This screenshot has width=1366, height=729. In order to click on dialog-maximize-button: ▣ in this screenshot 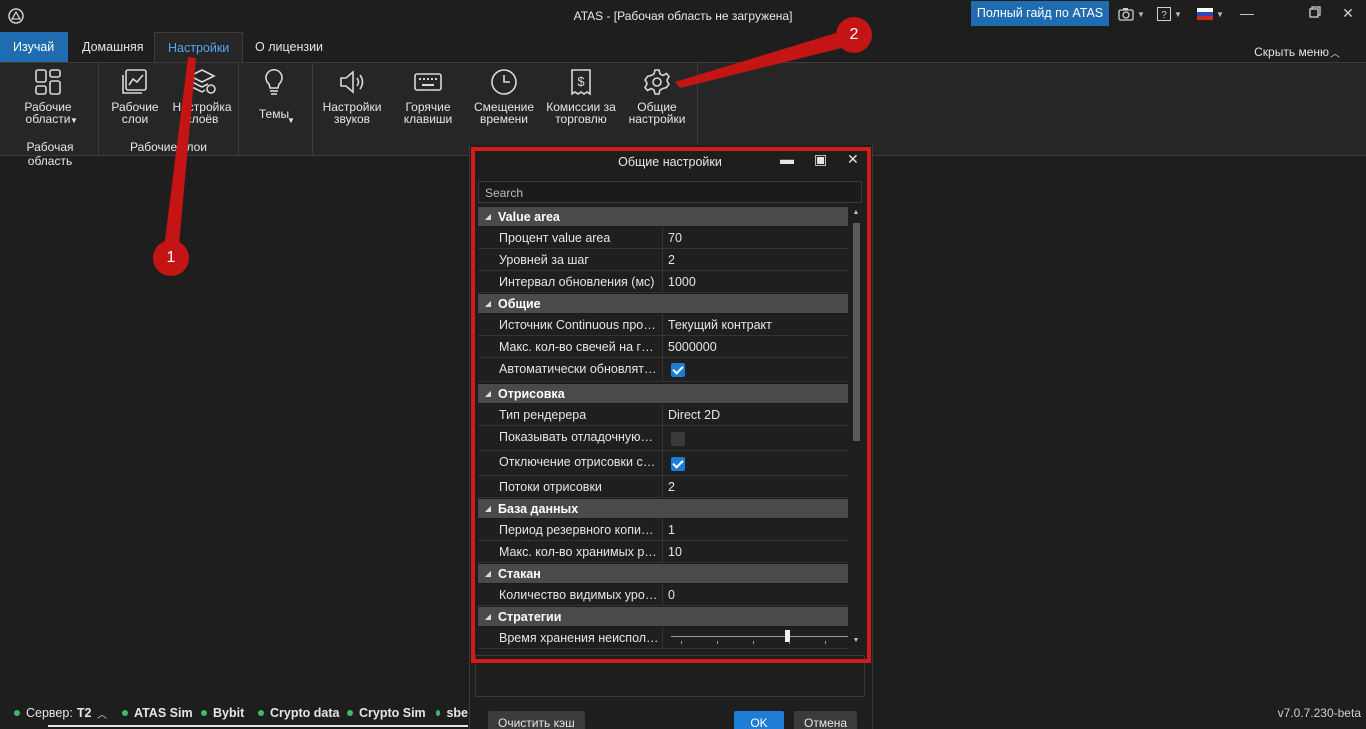, I will do `click(820, 159)`.